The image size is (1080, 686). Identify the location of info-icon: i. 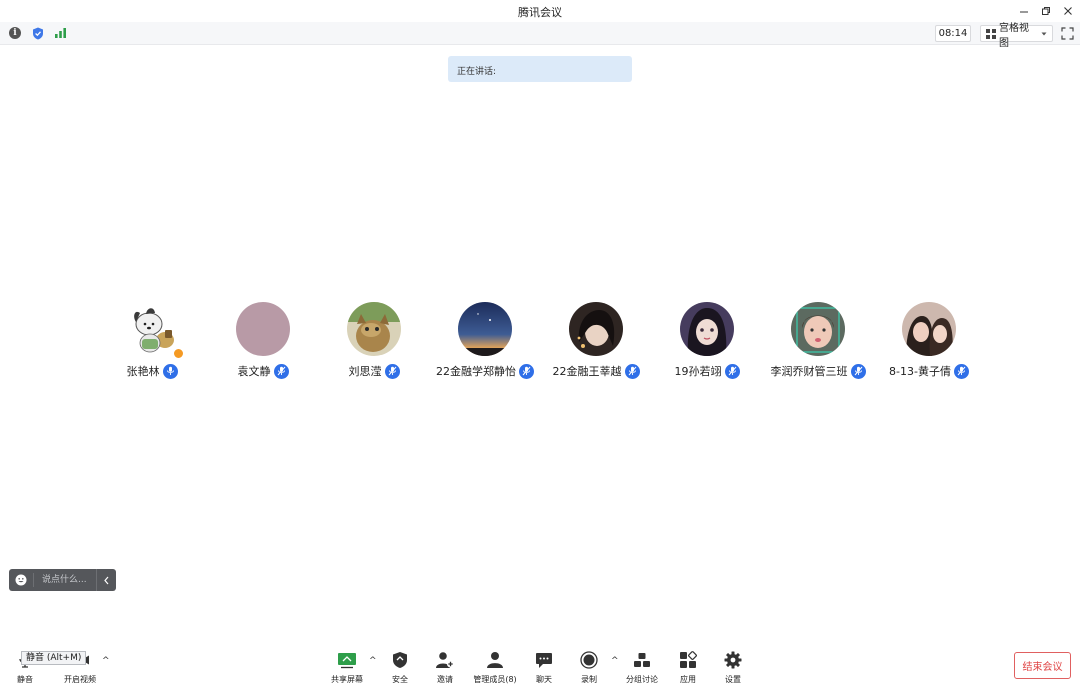
(15, 33).